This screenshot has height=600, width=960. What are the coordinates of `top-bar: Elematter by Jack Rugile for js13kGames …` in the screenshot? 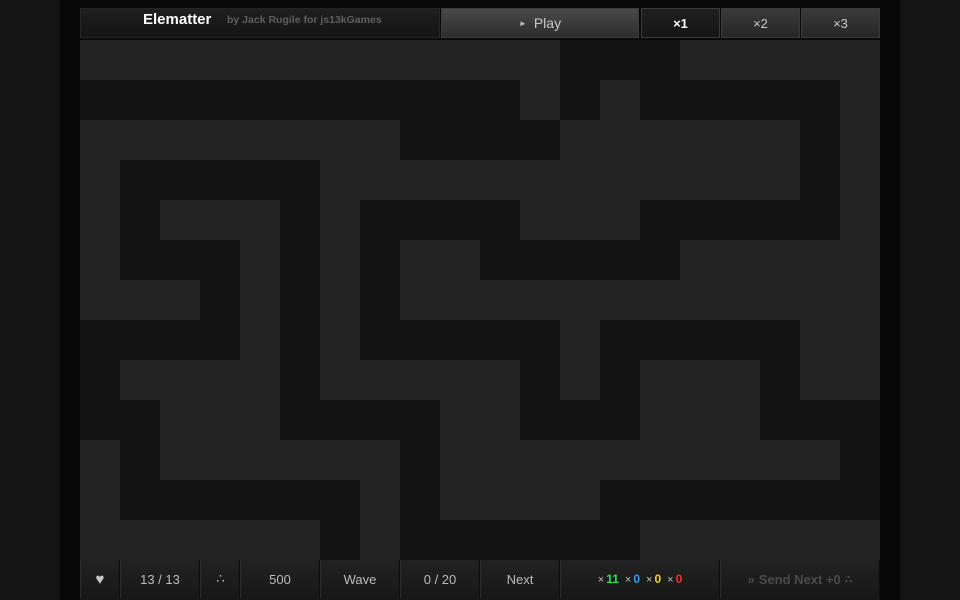 It's located at (480, 24).